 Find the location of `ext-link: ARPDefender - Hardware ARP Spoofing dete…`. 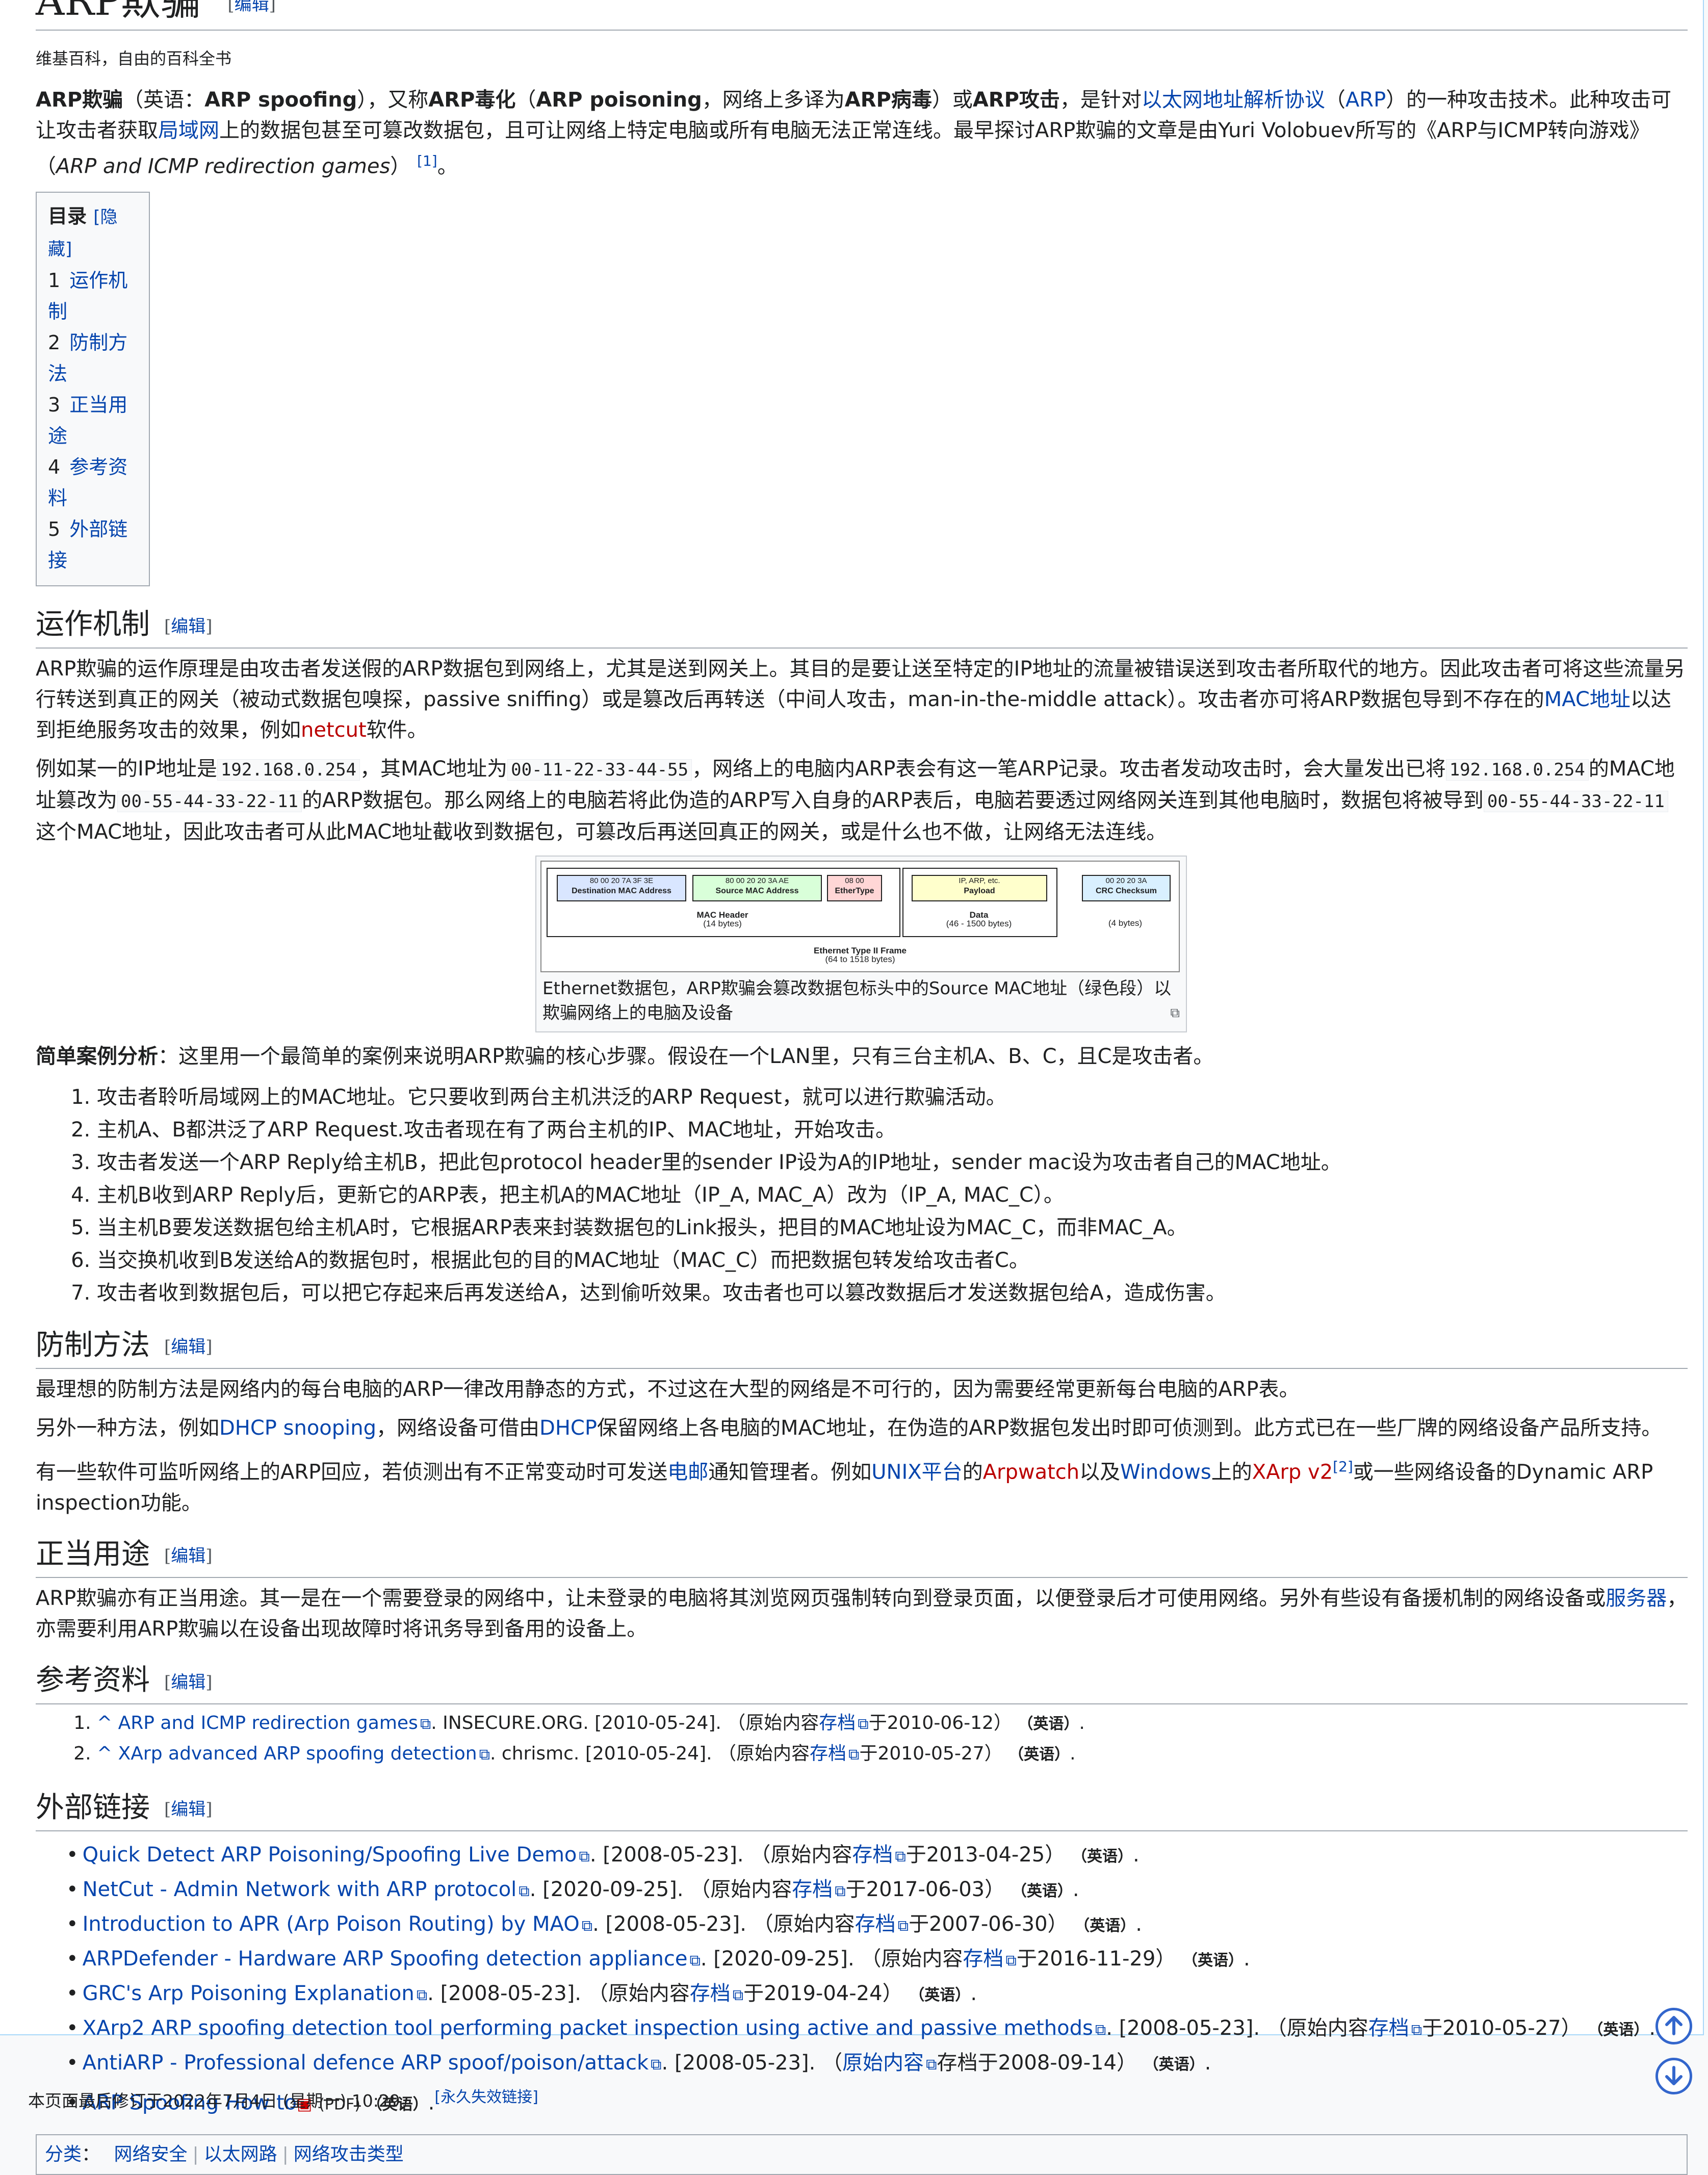

ext-link: ARPDefender - Hardware ARP Spoofing dete… is located at coordinates (385, 1959).